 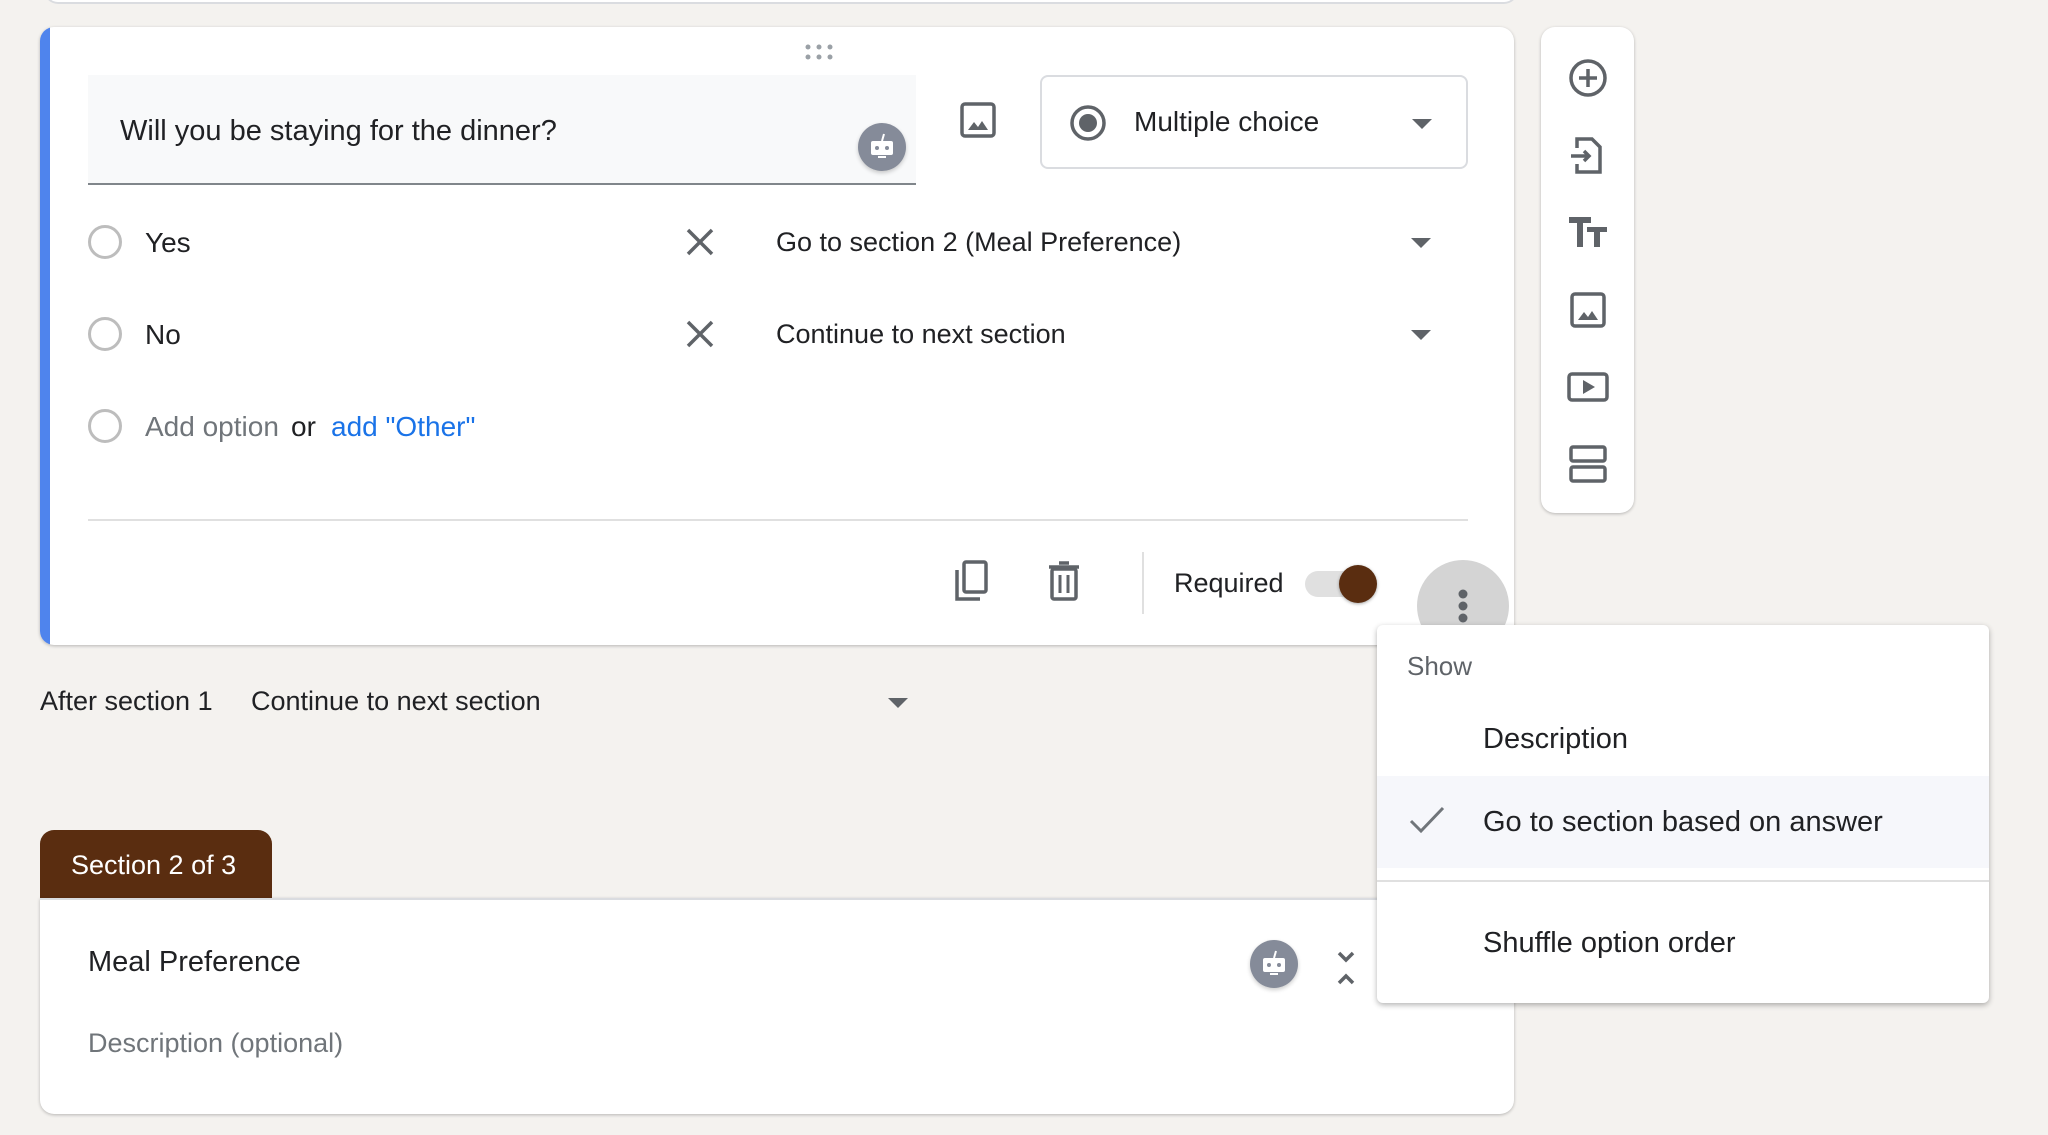 What do you see at coordinates (978, 242) in the screenshot?
I see `option-goto-yes: Go to section 2 (Meal Preference)` at bounding box center [978, 242].